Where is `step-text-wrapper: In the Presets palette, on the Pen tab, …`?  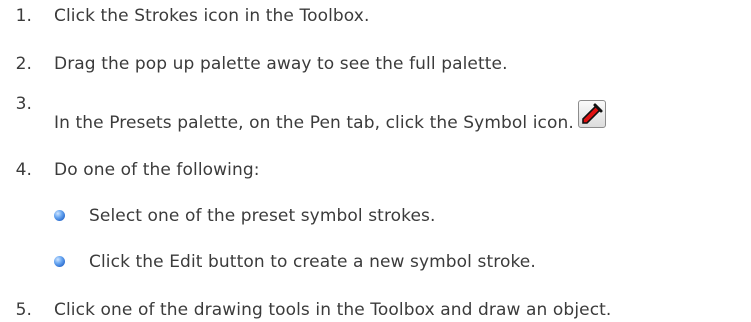
step-text-wrapper: In the Presets palette, on the Pen tab, … is located at coordinates (330, 116).